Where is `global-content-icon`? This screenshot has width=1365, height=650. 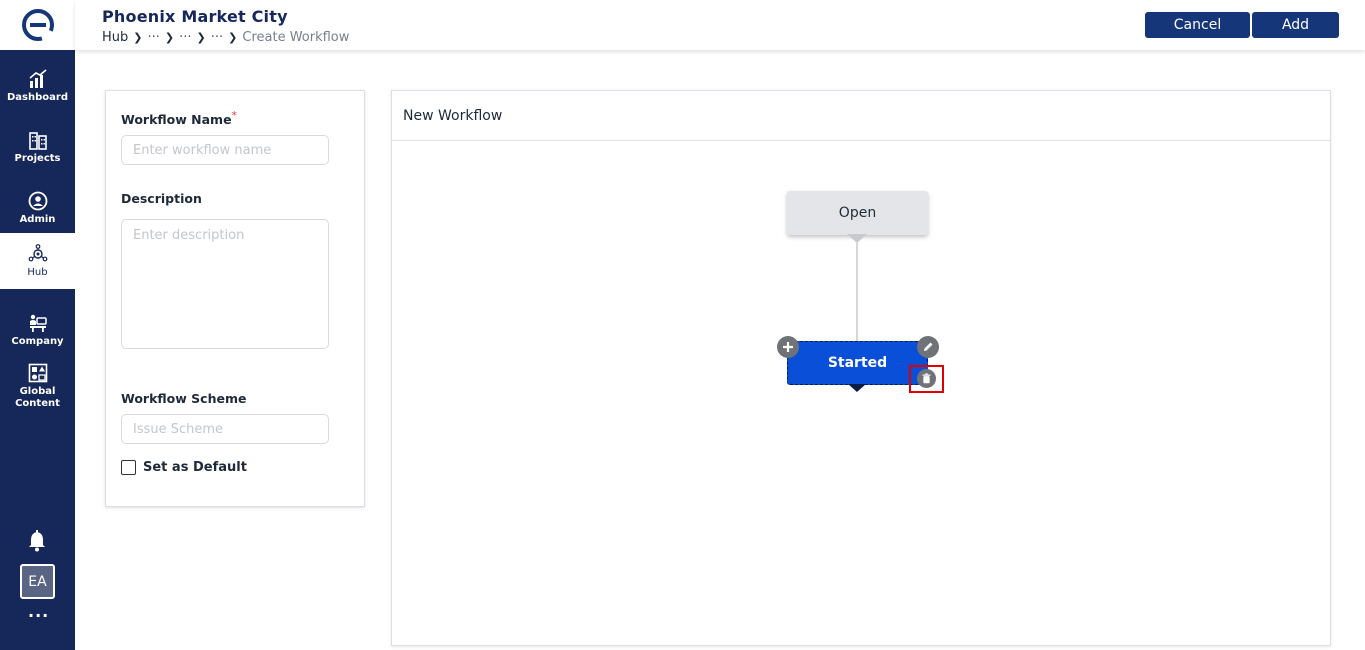
global-content-icon is located at coordinates (37, 372).